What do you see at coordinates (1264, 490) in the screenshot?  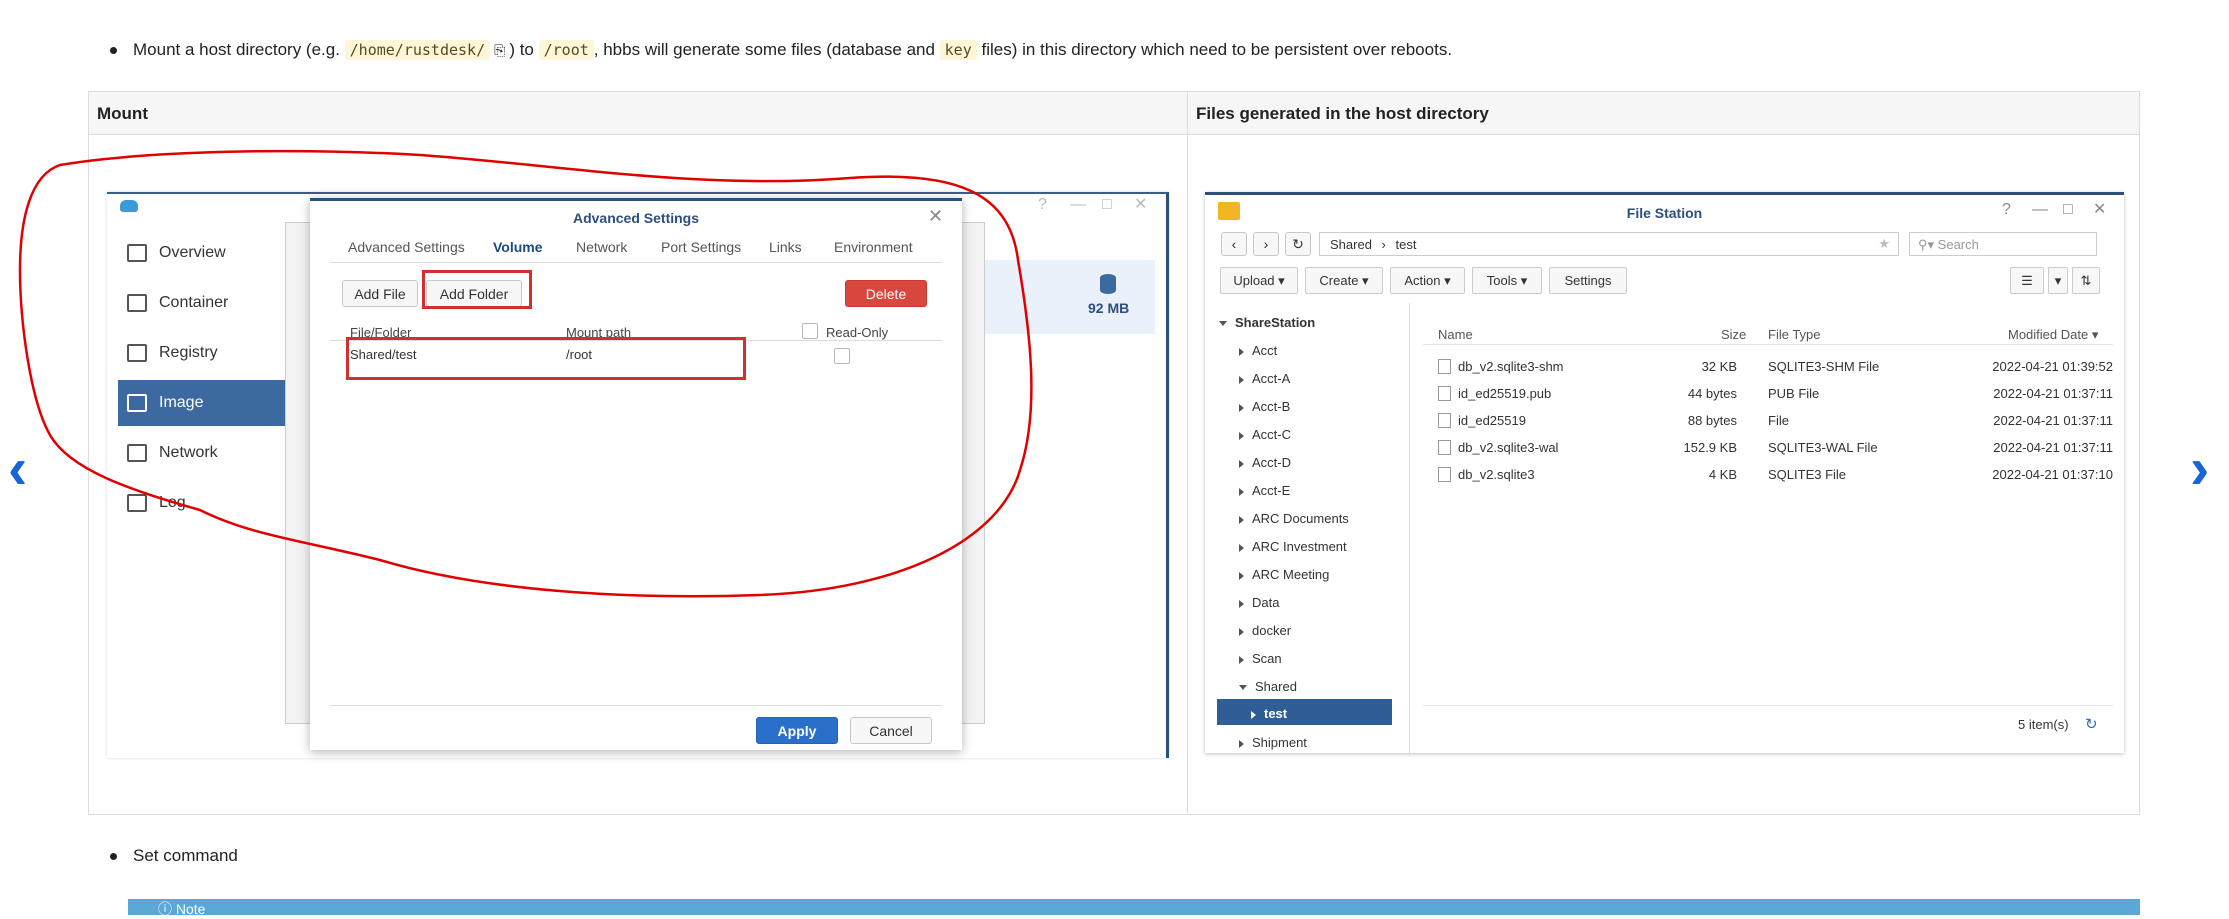 I see `tree-item: Acct-E` at bounding box center [1264, 490].